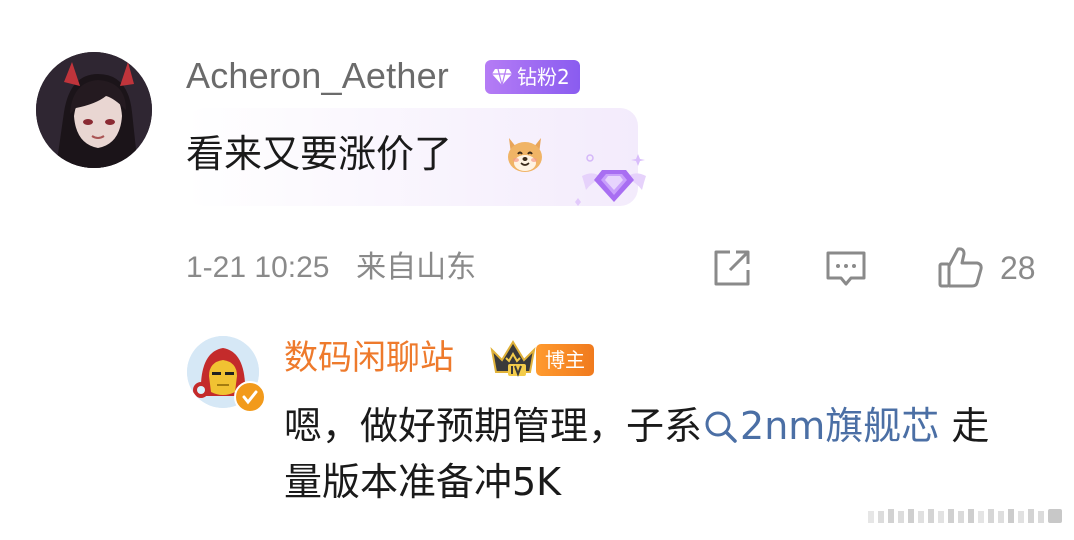  Describe the element at coordinates (258, 267) in the screenshot. I see `comment-timestamp: 1-21 10:25` at that location.